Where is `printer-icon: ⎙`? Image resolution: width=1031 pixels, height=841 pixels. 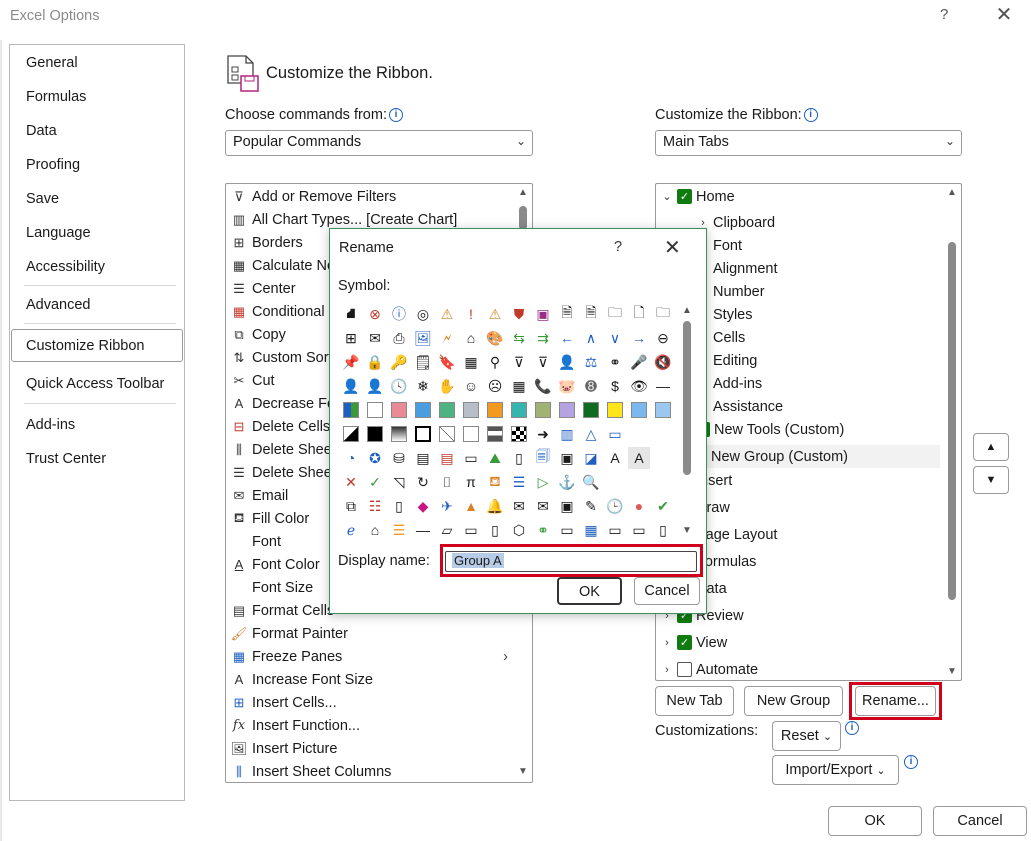 printer-icon: ⎙ is located at coordinates (399, 338).